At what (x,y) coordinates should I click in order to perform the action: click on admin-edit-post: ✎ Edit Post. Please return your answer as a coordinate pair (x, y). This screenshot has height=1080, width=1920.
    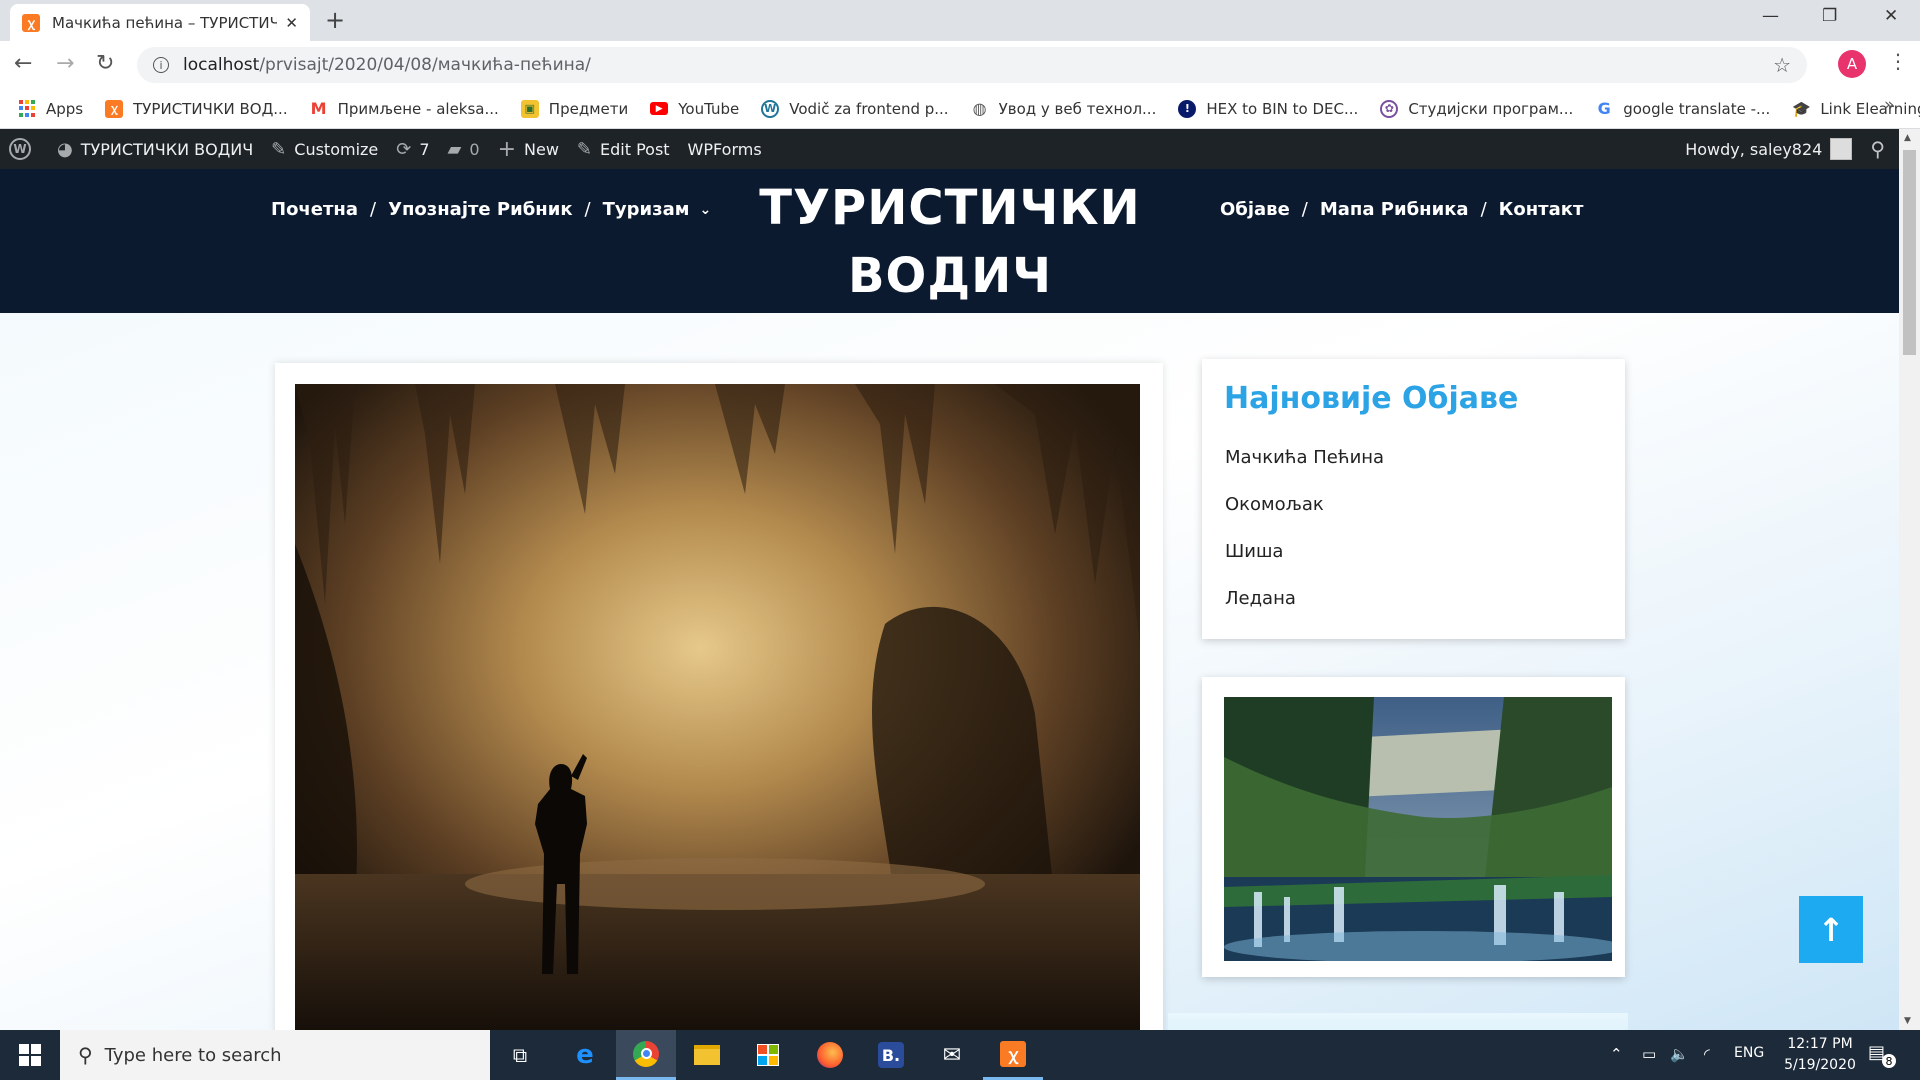
    Looking at the image, I should click on (623, 149).